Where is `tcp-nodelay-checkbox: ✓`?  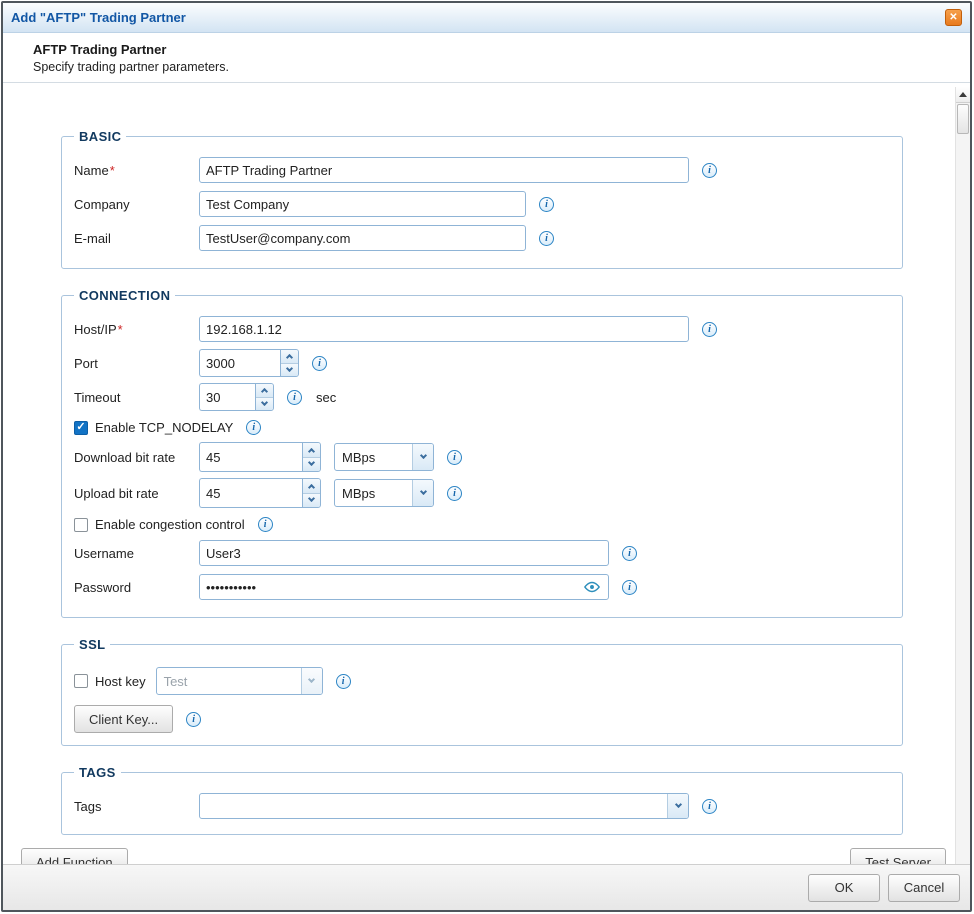 tcp-nodelay-checkbox: ✓ is located at coordinates (81, 427).